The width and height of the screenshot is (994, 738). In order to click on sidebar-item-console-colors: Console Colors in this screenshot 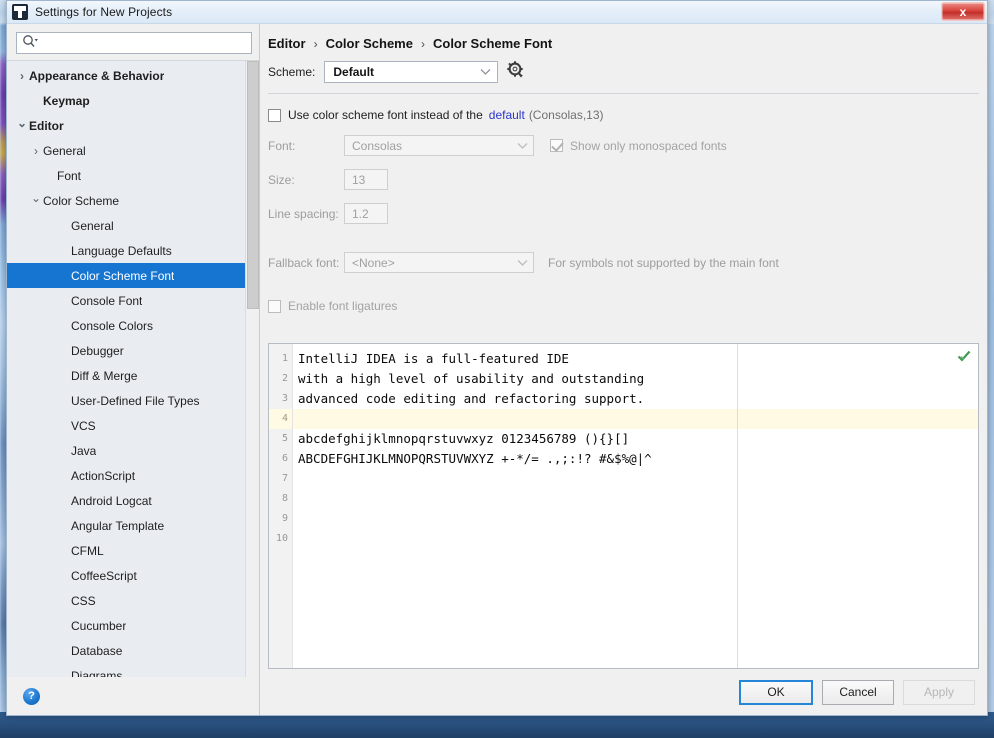, I will do `click(133, 325)`.